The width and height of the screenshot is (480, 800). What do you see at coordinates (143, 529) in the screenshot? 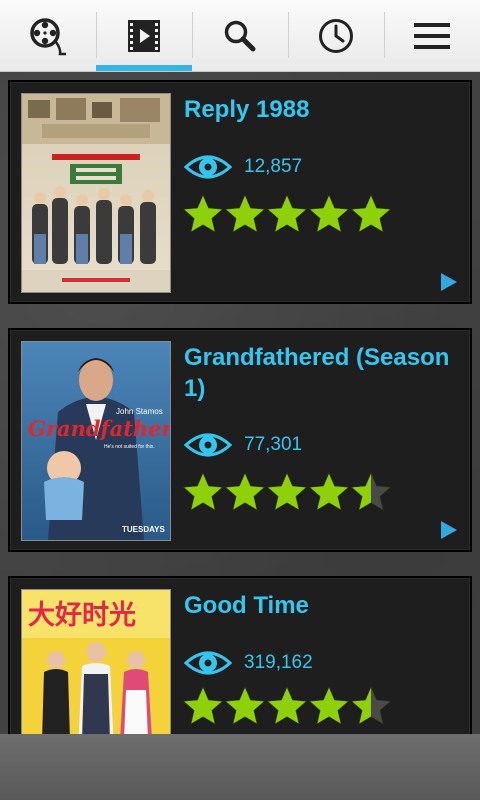
I see `poster-day-text: TUESDAYS` at bounding box center [143, 529].